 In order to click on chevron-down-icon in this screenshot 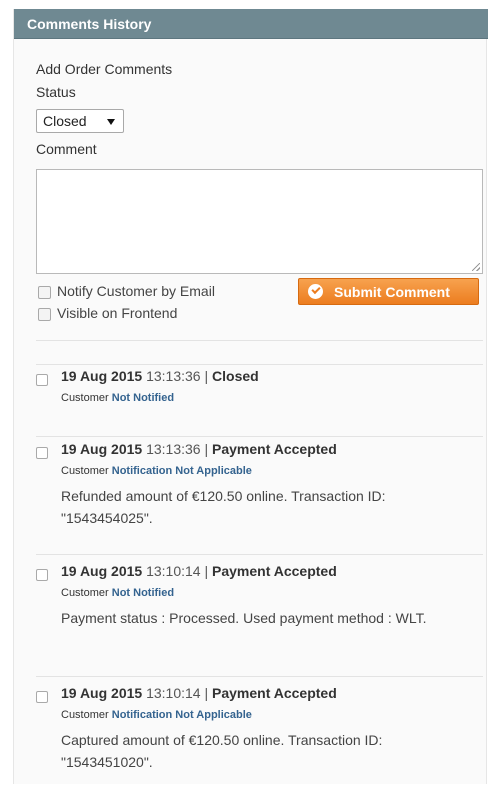, I will do `click(111, 122)`.